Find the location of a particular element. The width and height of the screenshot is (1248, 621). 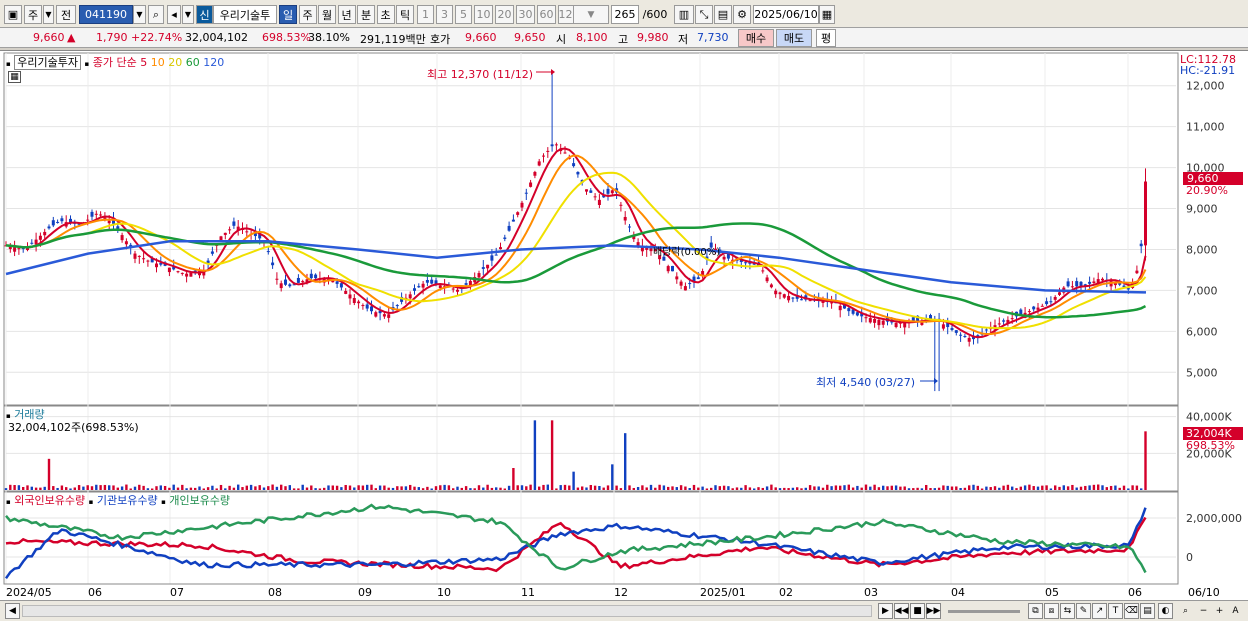

draw-icon: ✎ is located at coordinates (1083, 611).